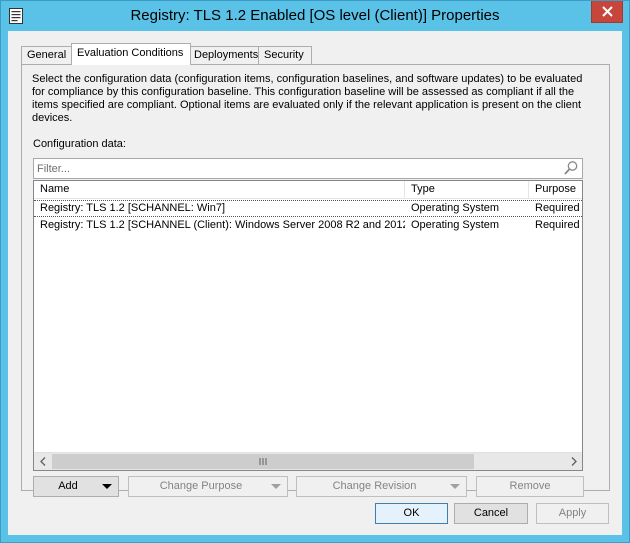 This screenshot has width=630, height=543. What do you see at coordinates (491, 513) in the screenshot?
I see `cancel-button: Cancel` at bounding box center [491, 513].